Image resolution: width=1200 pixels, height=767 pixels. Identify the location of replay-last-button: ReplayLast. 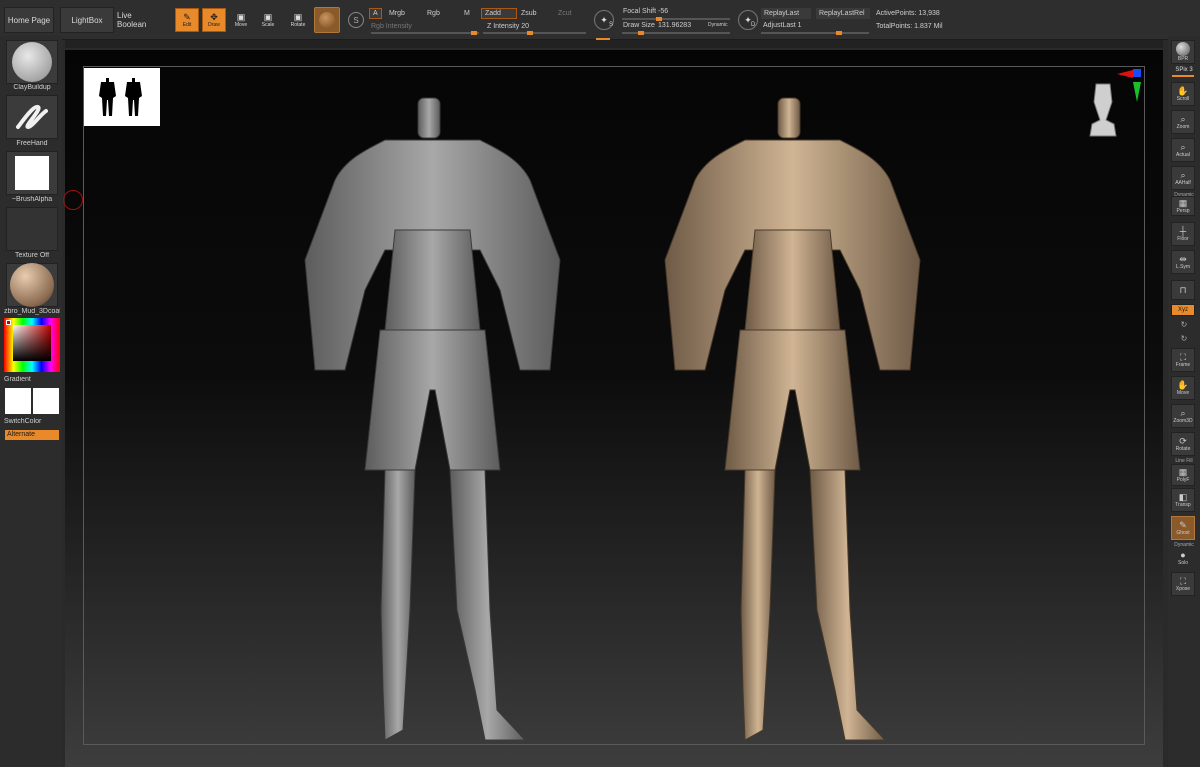
(786, 13).